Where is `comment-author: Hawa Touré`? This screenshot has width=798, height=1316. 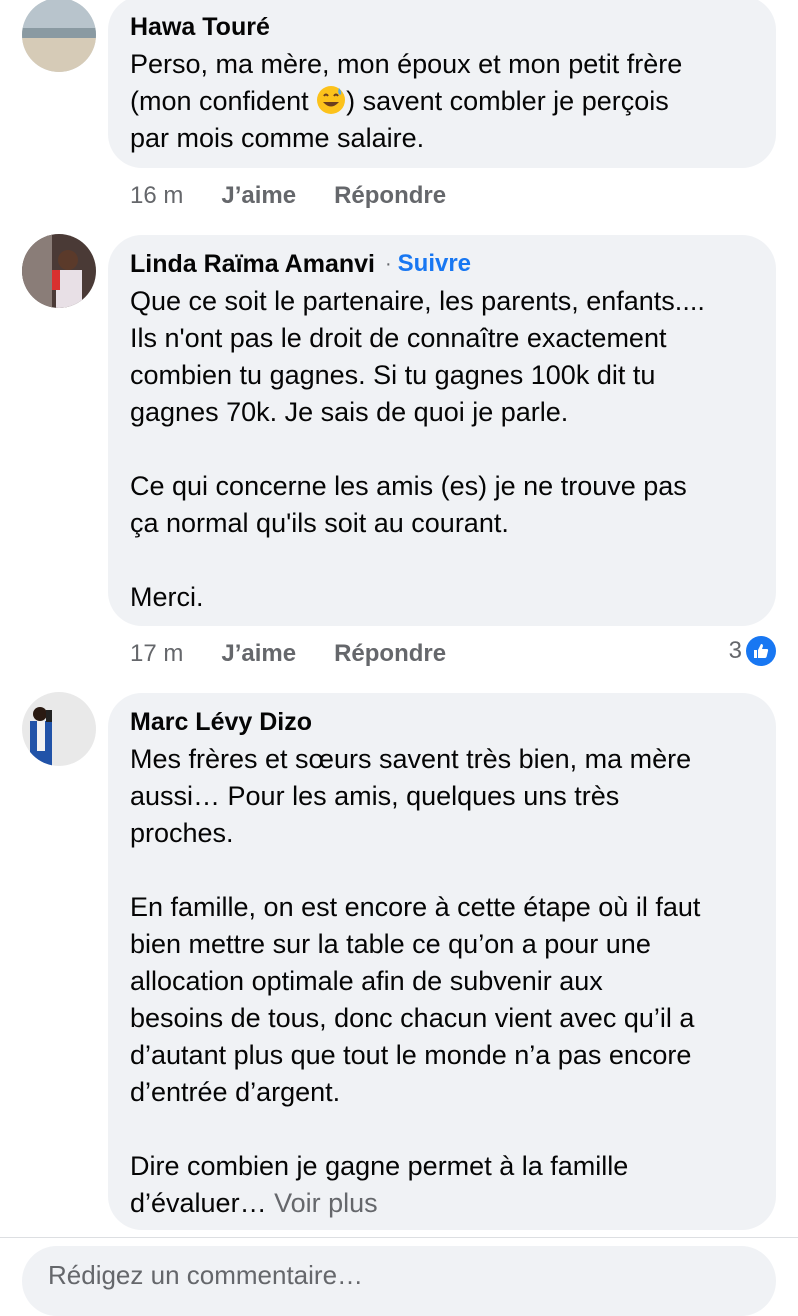 comment-author: Hawa Touré is located at coordinates (200, 27).